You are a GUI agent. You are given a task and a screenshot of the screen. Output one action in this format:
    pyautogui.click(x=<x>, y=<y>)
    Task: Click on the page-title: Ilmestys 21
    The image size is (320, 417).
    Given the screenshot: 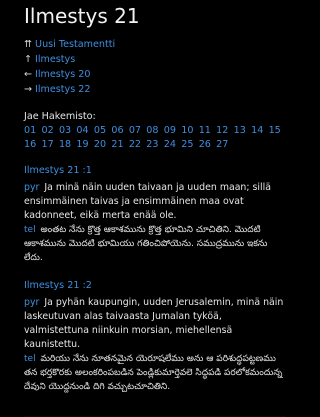 What is the action you would take?
    pyautogui.click(x=82, y=16)
    